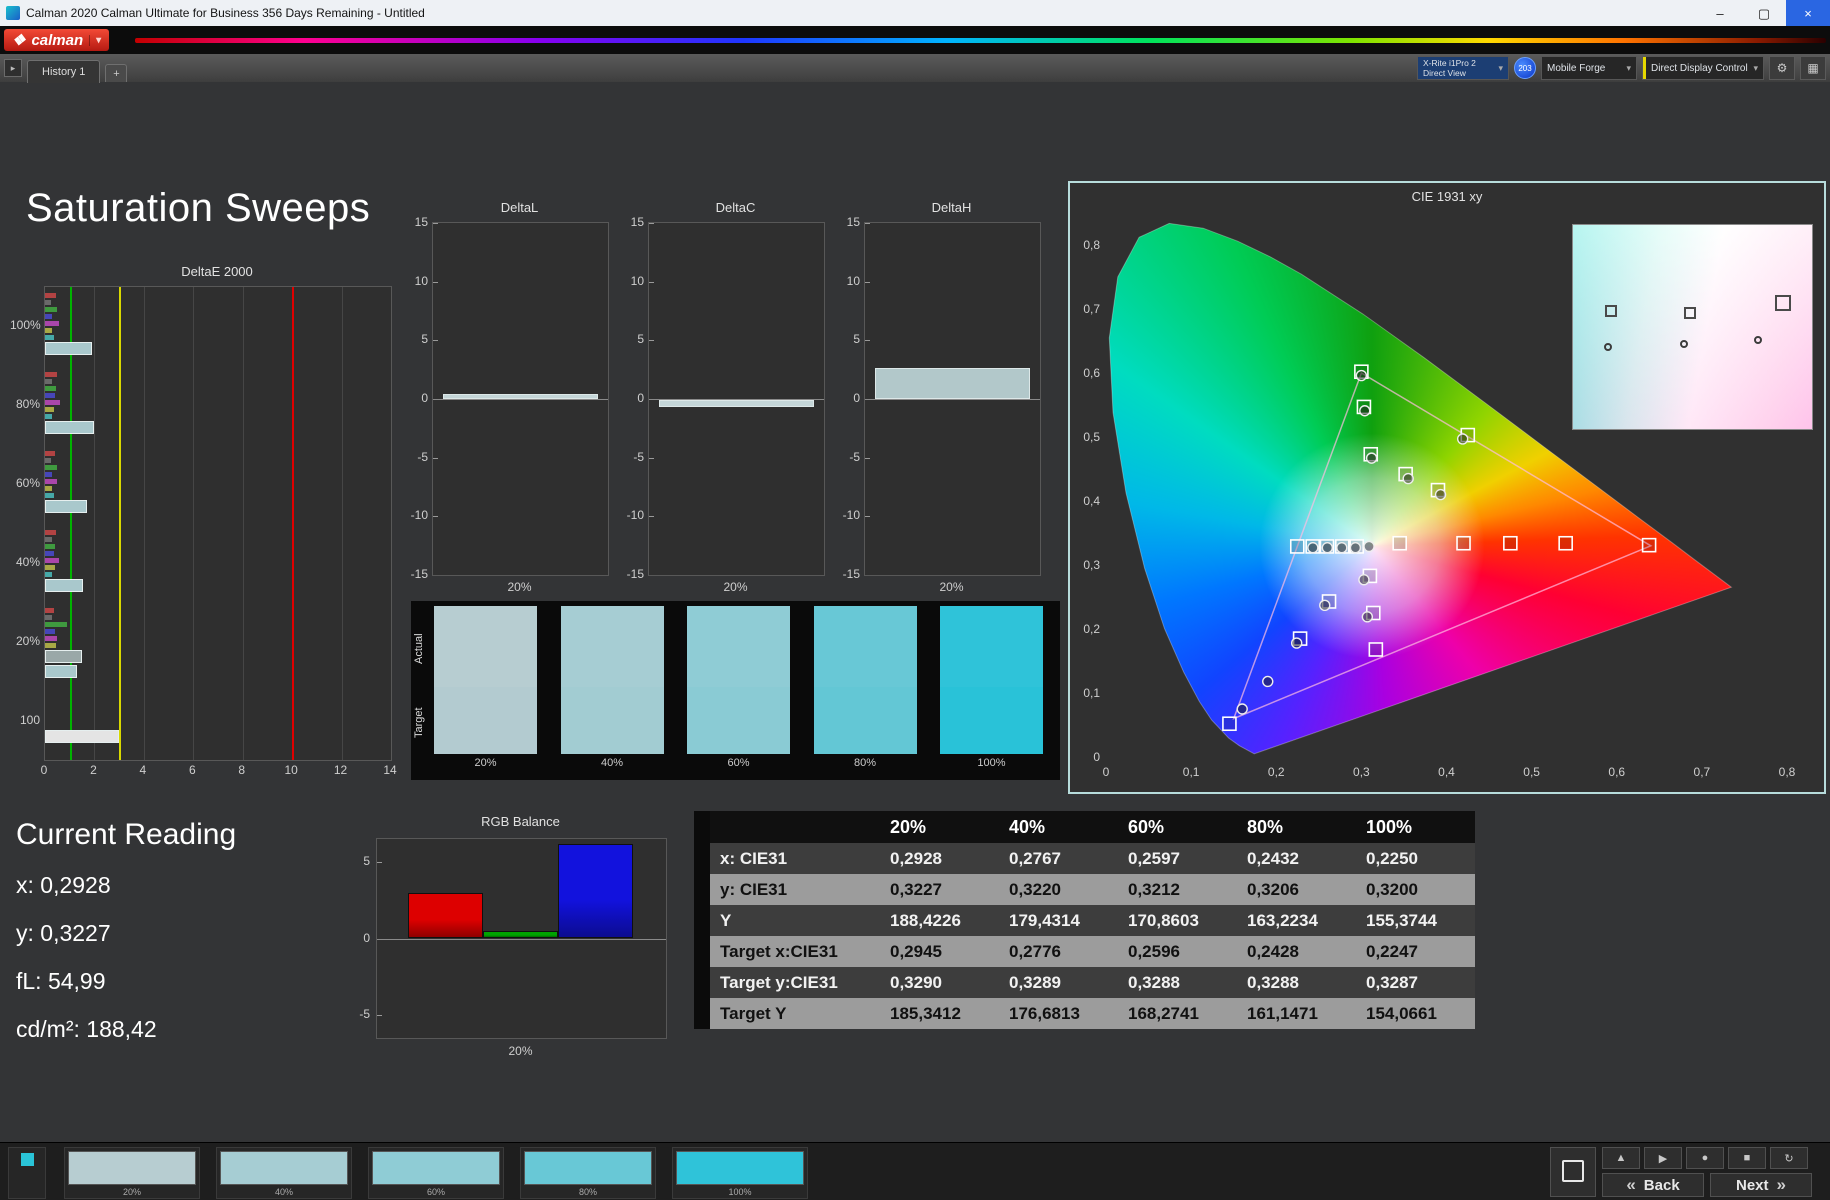 The height and width of the screenshot is (1200, 1830). I want to click on pattern-thumbnail: 100%, so click(740, 1173).